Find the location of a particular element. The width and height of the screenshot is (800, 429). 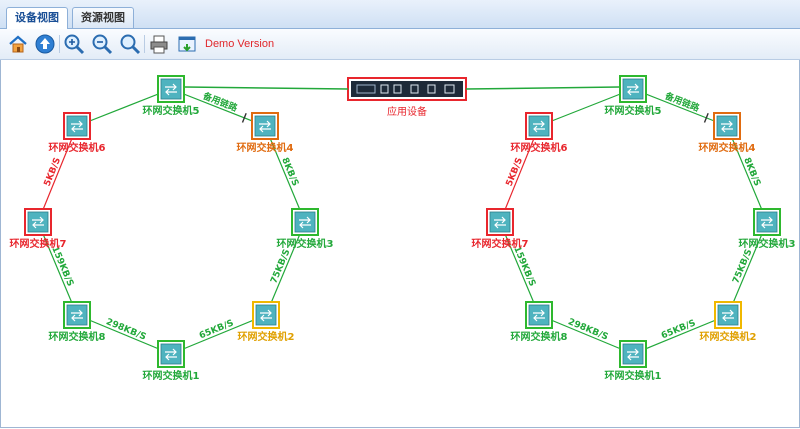

zoom-in-icon is located at coordinates (74, 44).